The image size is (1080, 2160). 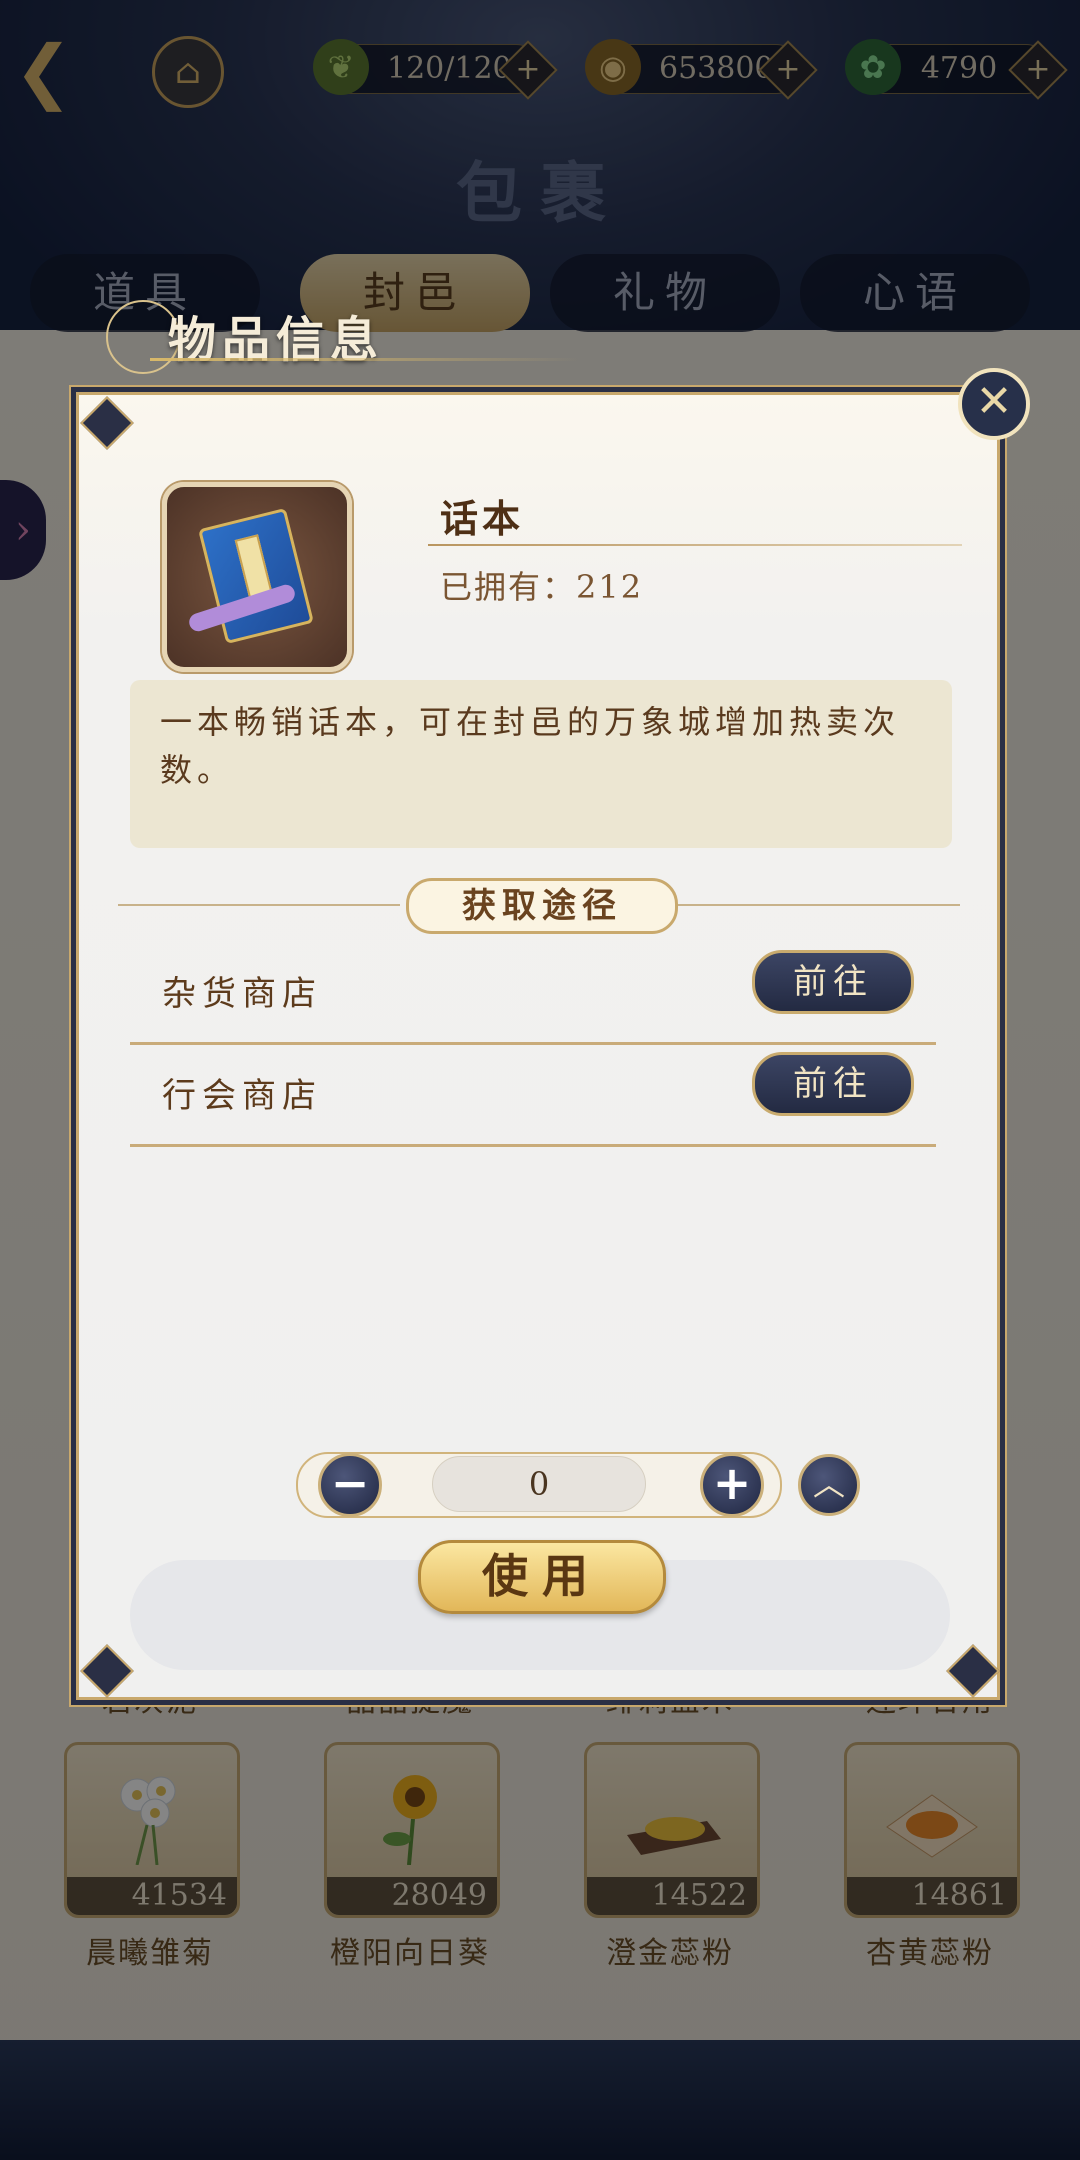 I want to click on decrease-button: −, so click(x=350, y=1485).